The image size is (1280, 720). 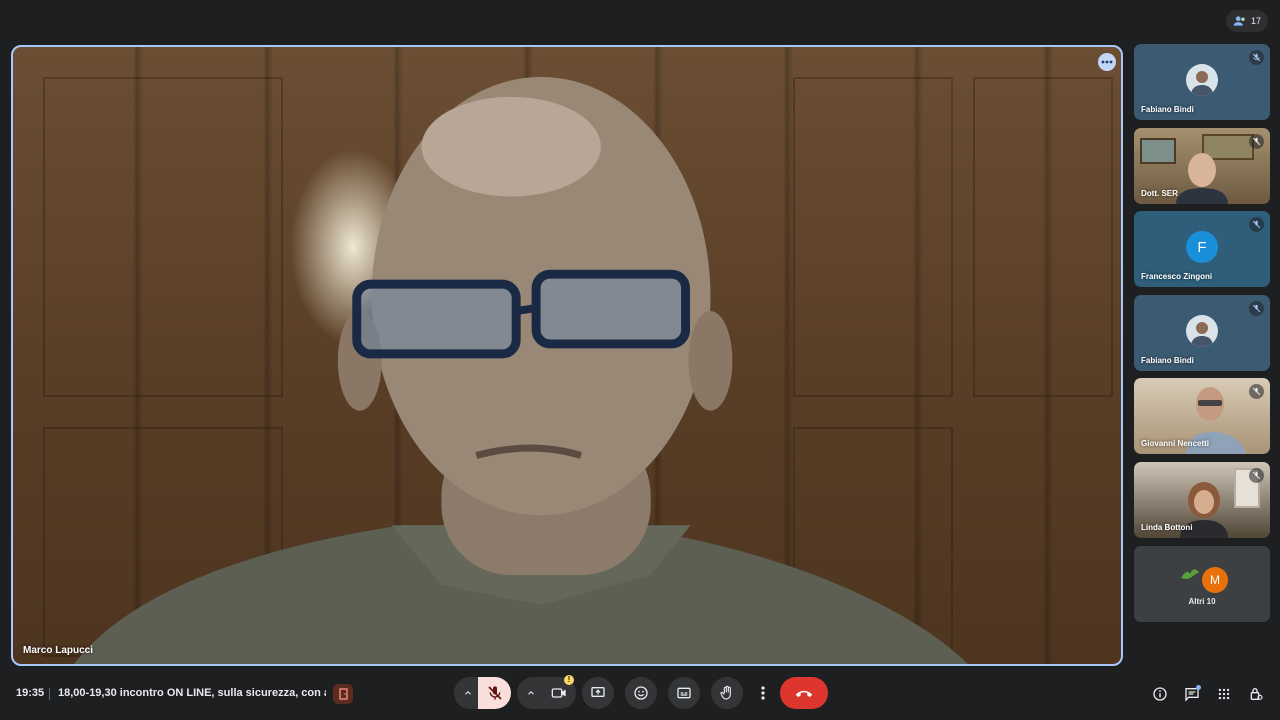 I want to click on captions-icon, so click(x=684, y=693).